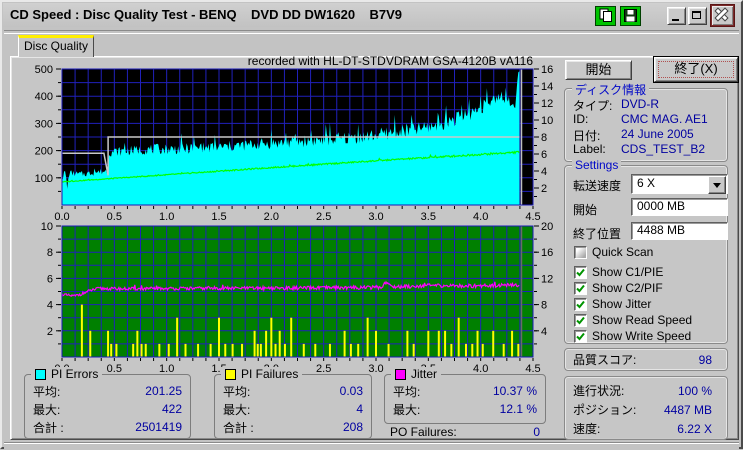 The height and width of the screenshot is (450, 743). I want to click on info-row: 日付:24 June 2005, so click(647, 134).